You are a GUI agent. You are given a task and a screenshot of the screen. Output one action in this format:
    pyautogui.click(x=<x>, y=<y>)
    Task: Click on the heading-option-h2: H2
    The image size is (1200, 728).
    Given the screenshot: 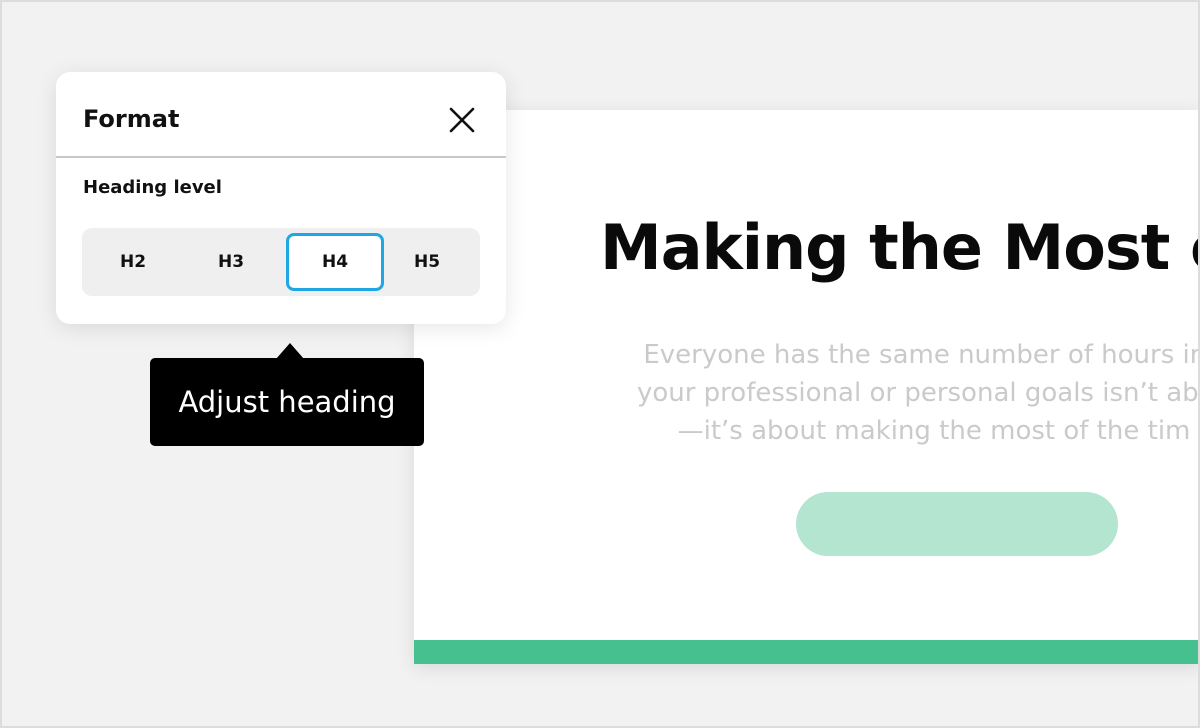 What is the action you would take?
    pyautogui.click(x=133, y=262)
    